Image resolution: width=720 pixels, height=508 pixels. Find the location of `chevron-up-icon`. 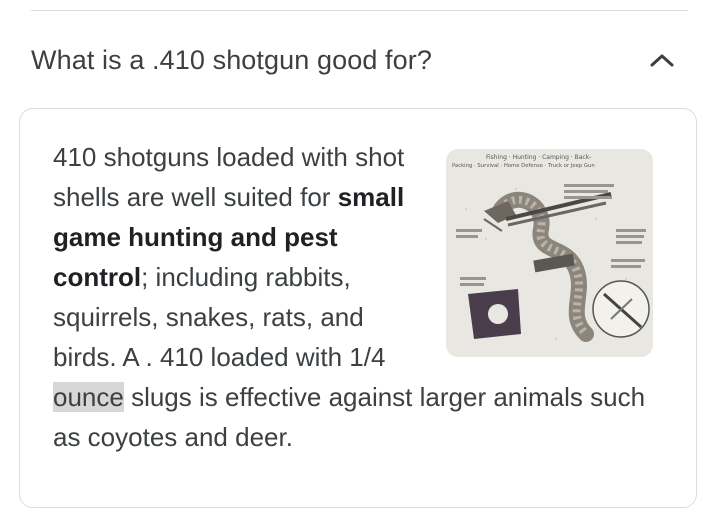

chevron-up-icon is located at coordinates (662, 60).